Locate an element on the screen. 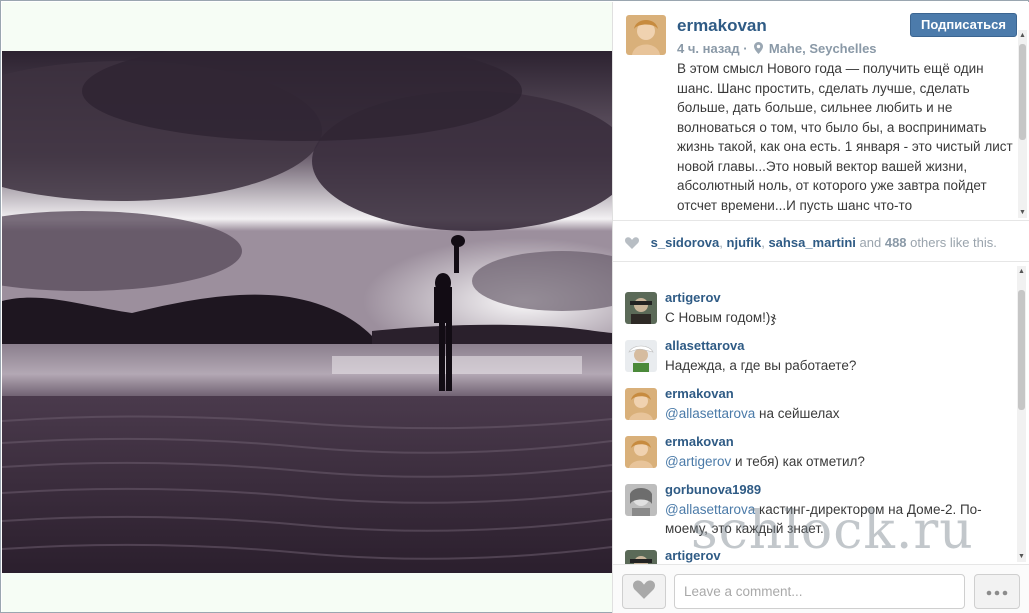  liker-link: njufik is located at coordinates (744, 242).